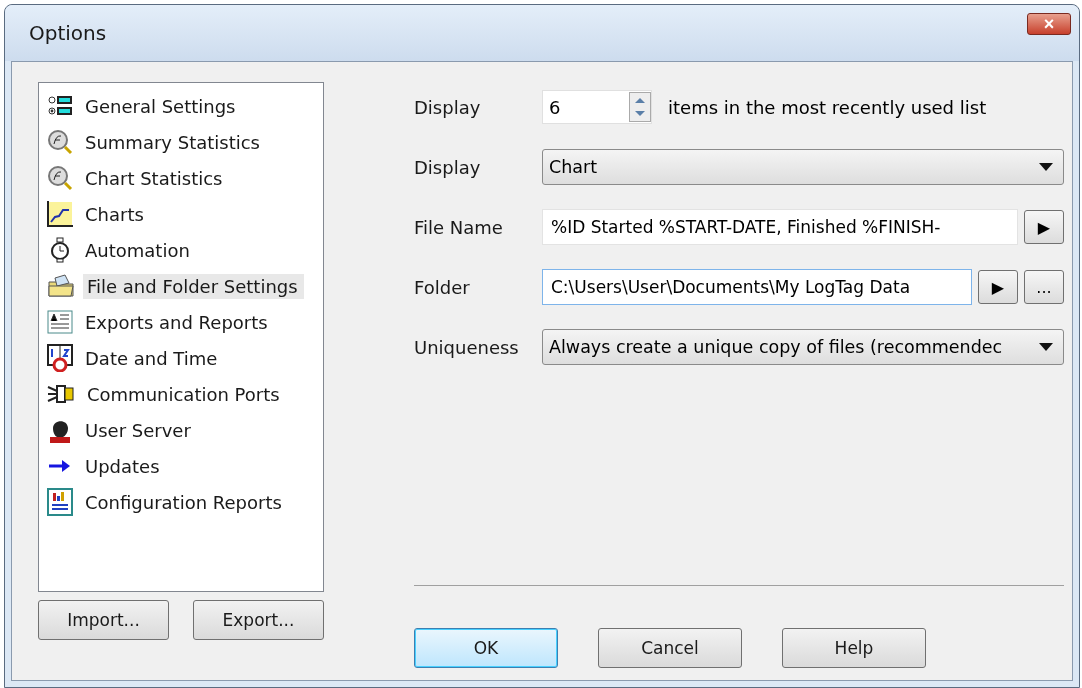 The image size is (1082, 688). I want to click on dialog-button: Help, so click(854, 648).